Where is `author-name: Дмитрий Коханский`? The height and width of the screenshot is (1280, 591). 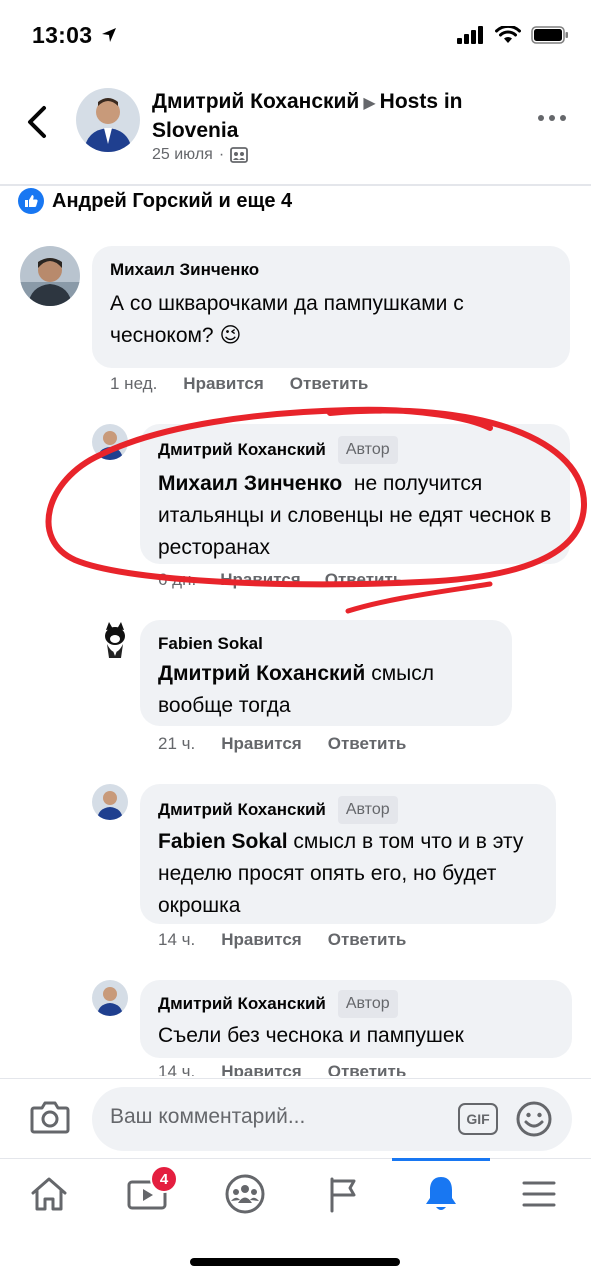 author-name: Дмитрий Коханский is located at coordinates (255, 101).